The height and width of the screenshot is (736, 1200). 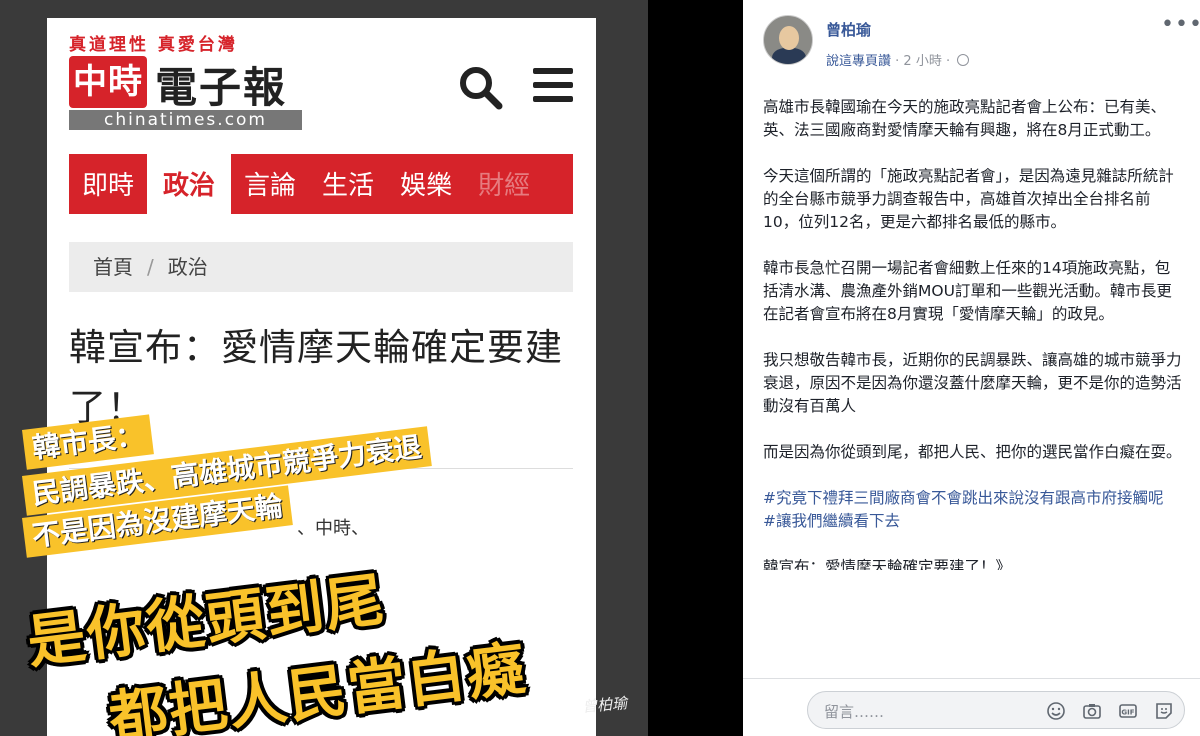 I want to click on like-page-link: 說這專頁讚, so click(x=858, y=61).